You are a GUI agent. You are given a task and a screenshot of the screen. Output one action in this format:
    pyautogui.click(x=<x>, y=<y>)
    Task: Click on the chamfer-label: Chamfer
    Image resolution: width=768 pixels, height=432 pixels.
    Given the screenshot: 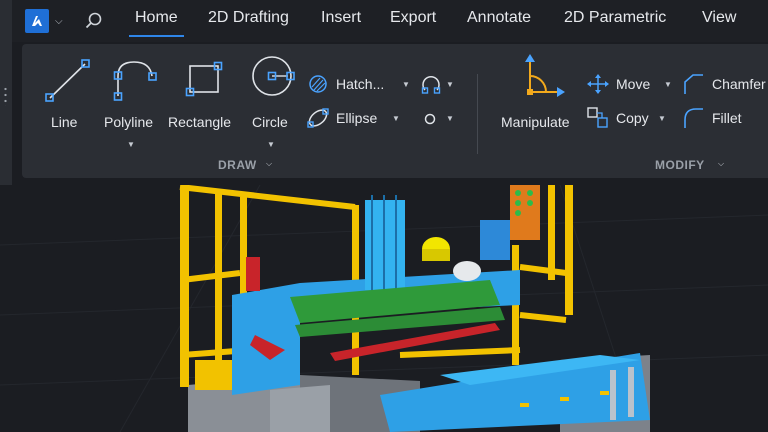 What is the action you would take?
    pyautogui.click(x=739, y=84)
    